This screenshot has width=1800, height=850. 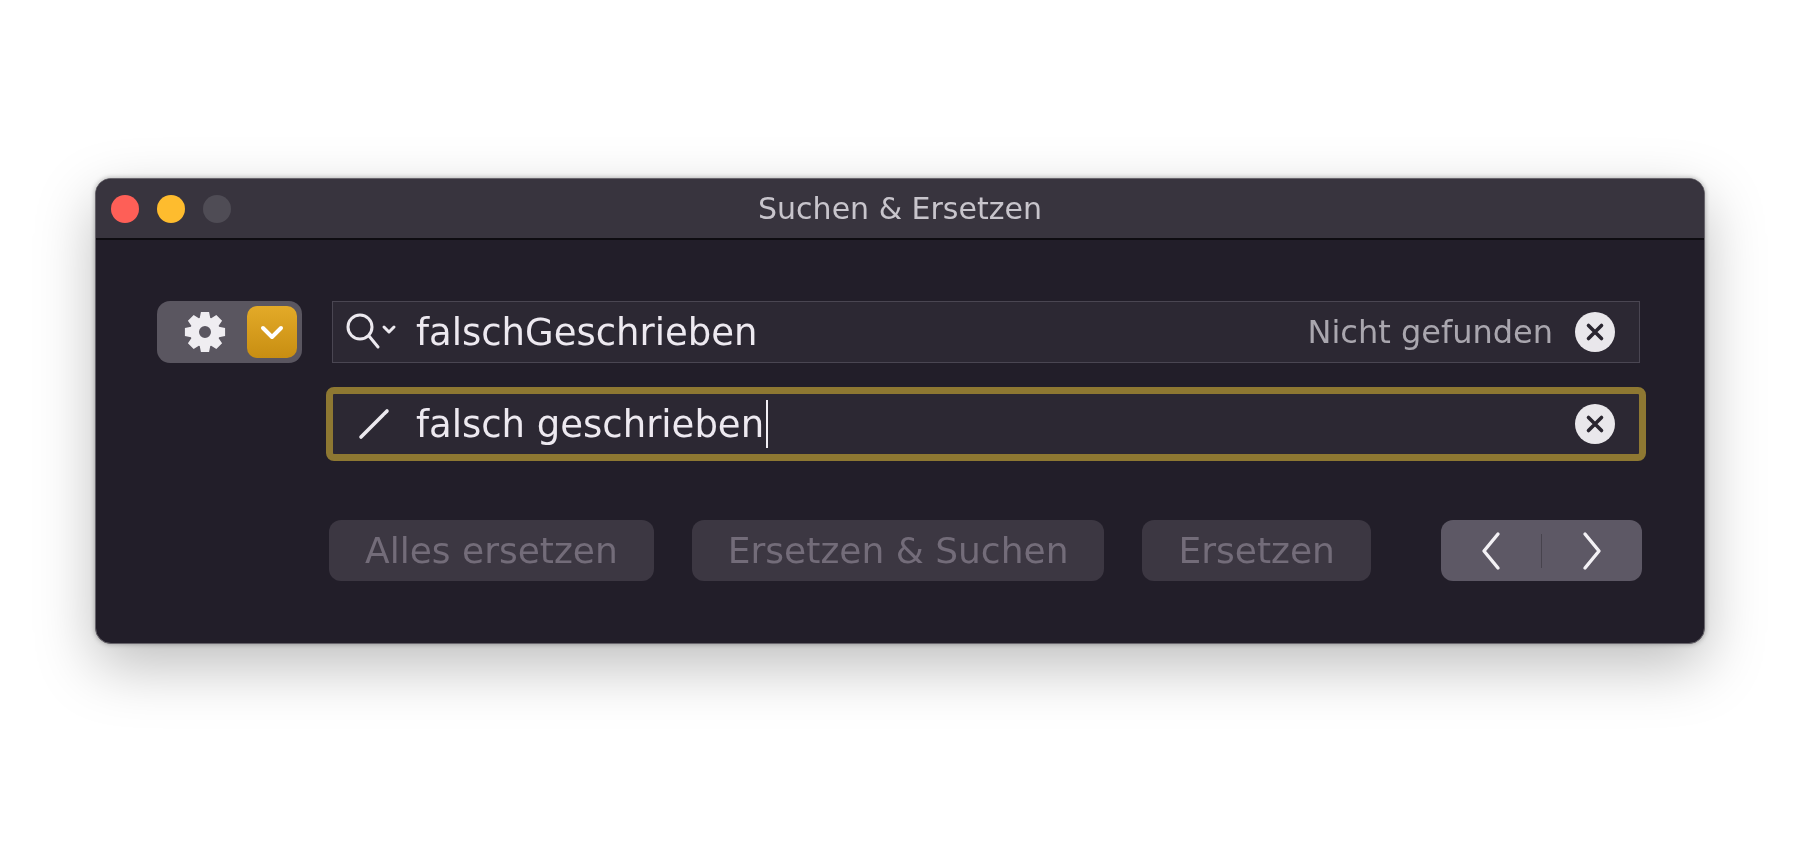 What do you see at coordinates (229, 332) in the screenshot?
I see `action-menu-button` at bounding box center [229, 332].